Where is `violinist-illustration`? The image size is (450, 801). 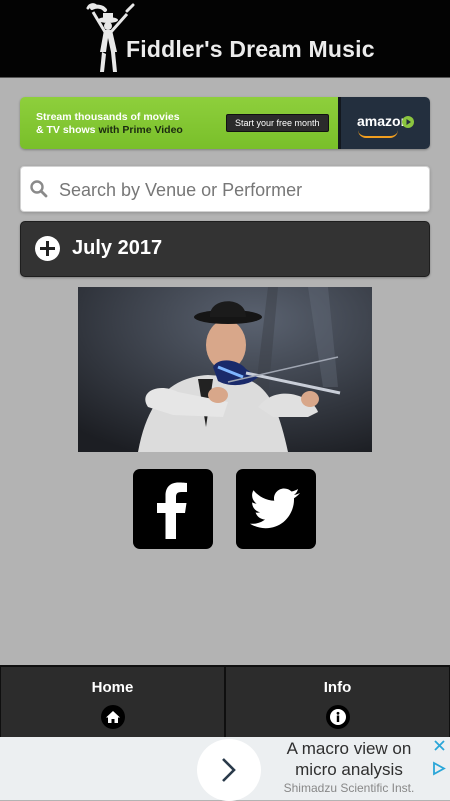
violinist-illustration is located at coordinates (225, 369).